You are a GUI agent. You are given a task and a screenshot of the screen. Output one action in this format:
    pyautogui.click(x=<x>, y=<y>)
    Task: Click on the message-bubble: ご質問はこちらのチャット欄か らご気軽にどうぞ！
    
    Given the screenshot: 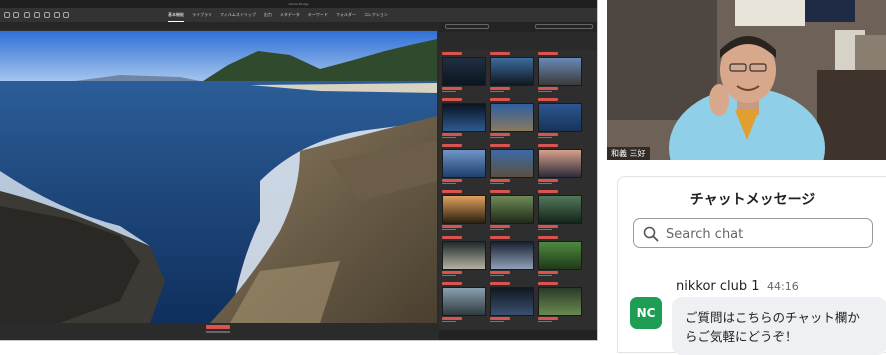 What is the action you would take?
    pyautogui.click(x=779, y=326)
    